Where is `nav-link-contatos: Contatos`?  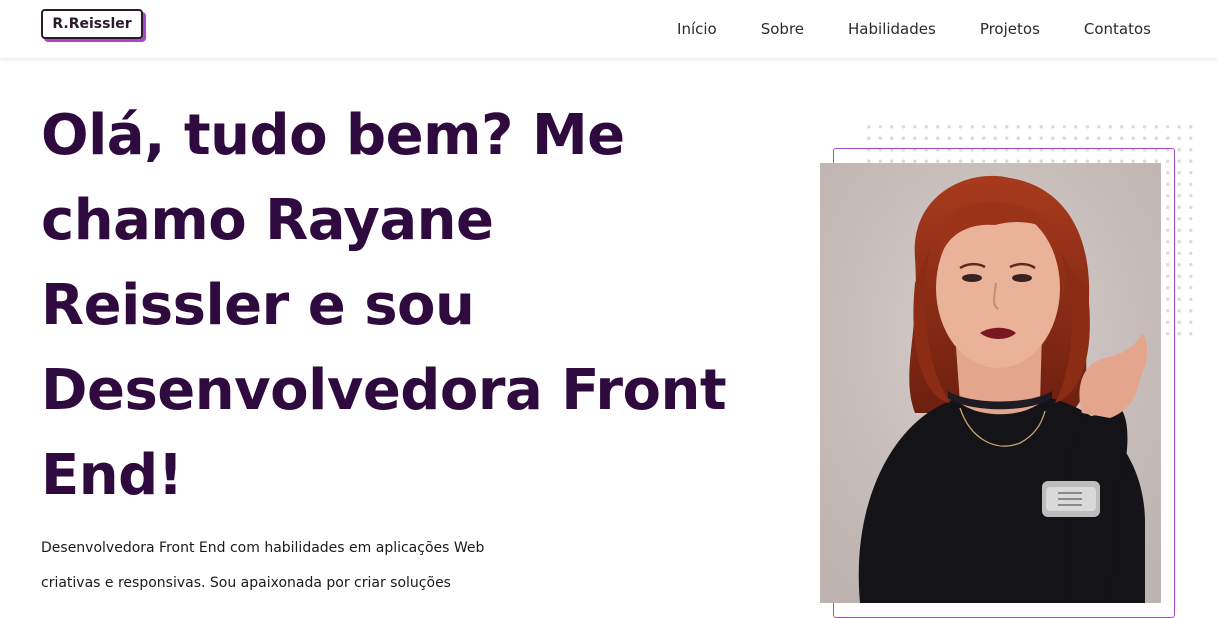
nav-link-contatos: Contatos is located at coordinates (1117, 29).